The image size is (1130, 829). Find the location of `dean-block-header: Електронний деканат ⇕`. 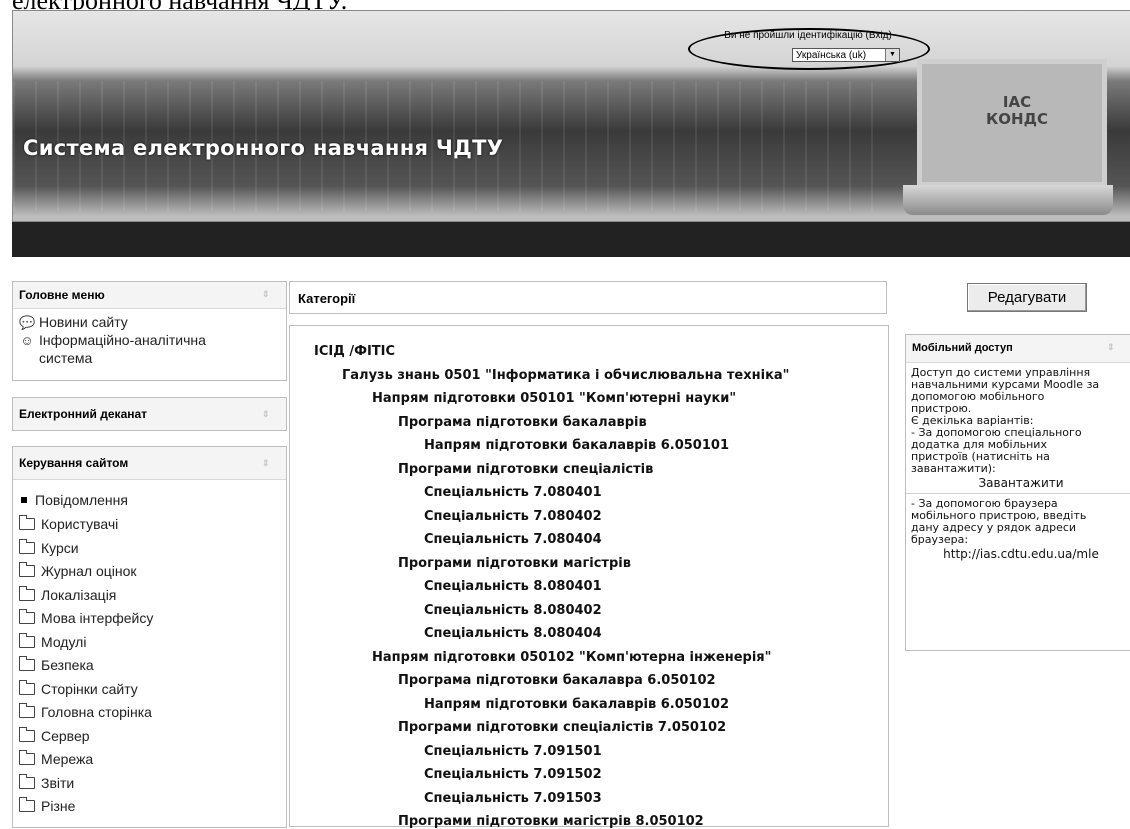

dean-block-header: Електронний деканат ⇕ is located at coordinates (149, 414).